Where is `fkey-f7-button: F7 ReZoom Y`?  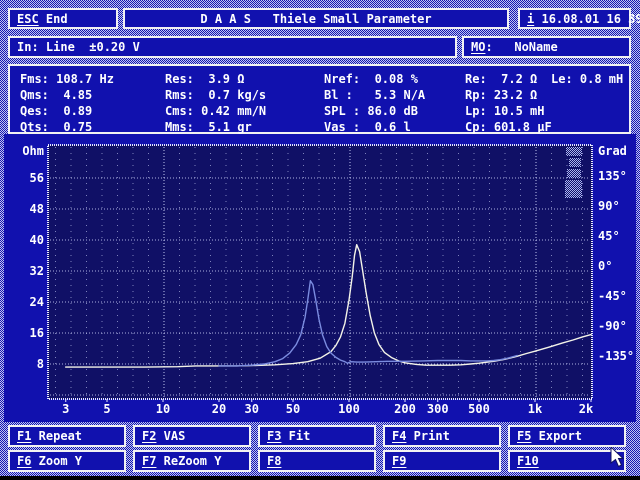 fkey-f7-button: F7 ReZoom Y is located at coordinates (192, 461).